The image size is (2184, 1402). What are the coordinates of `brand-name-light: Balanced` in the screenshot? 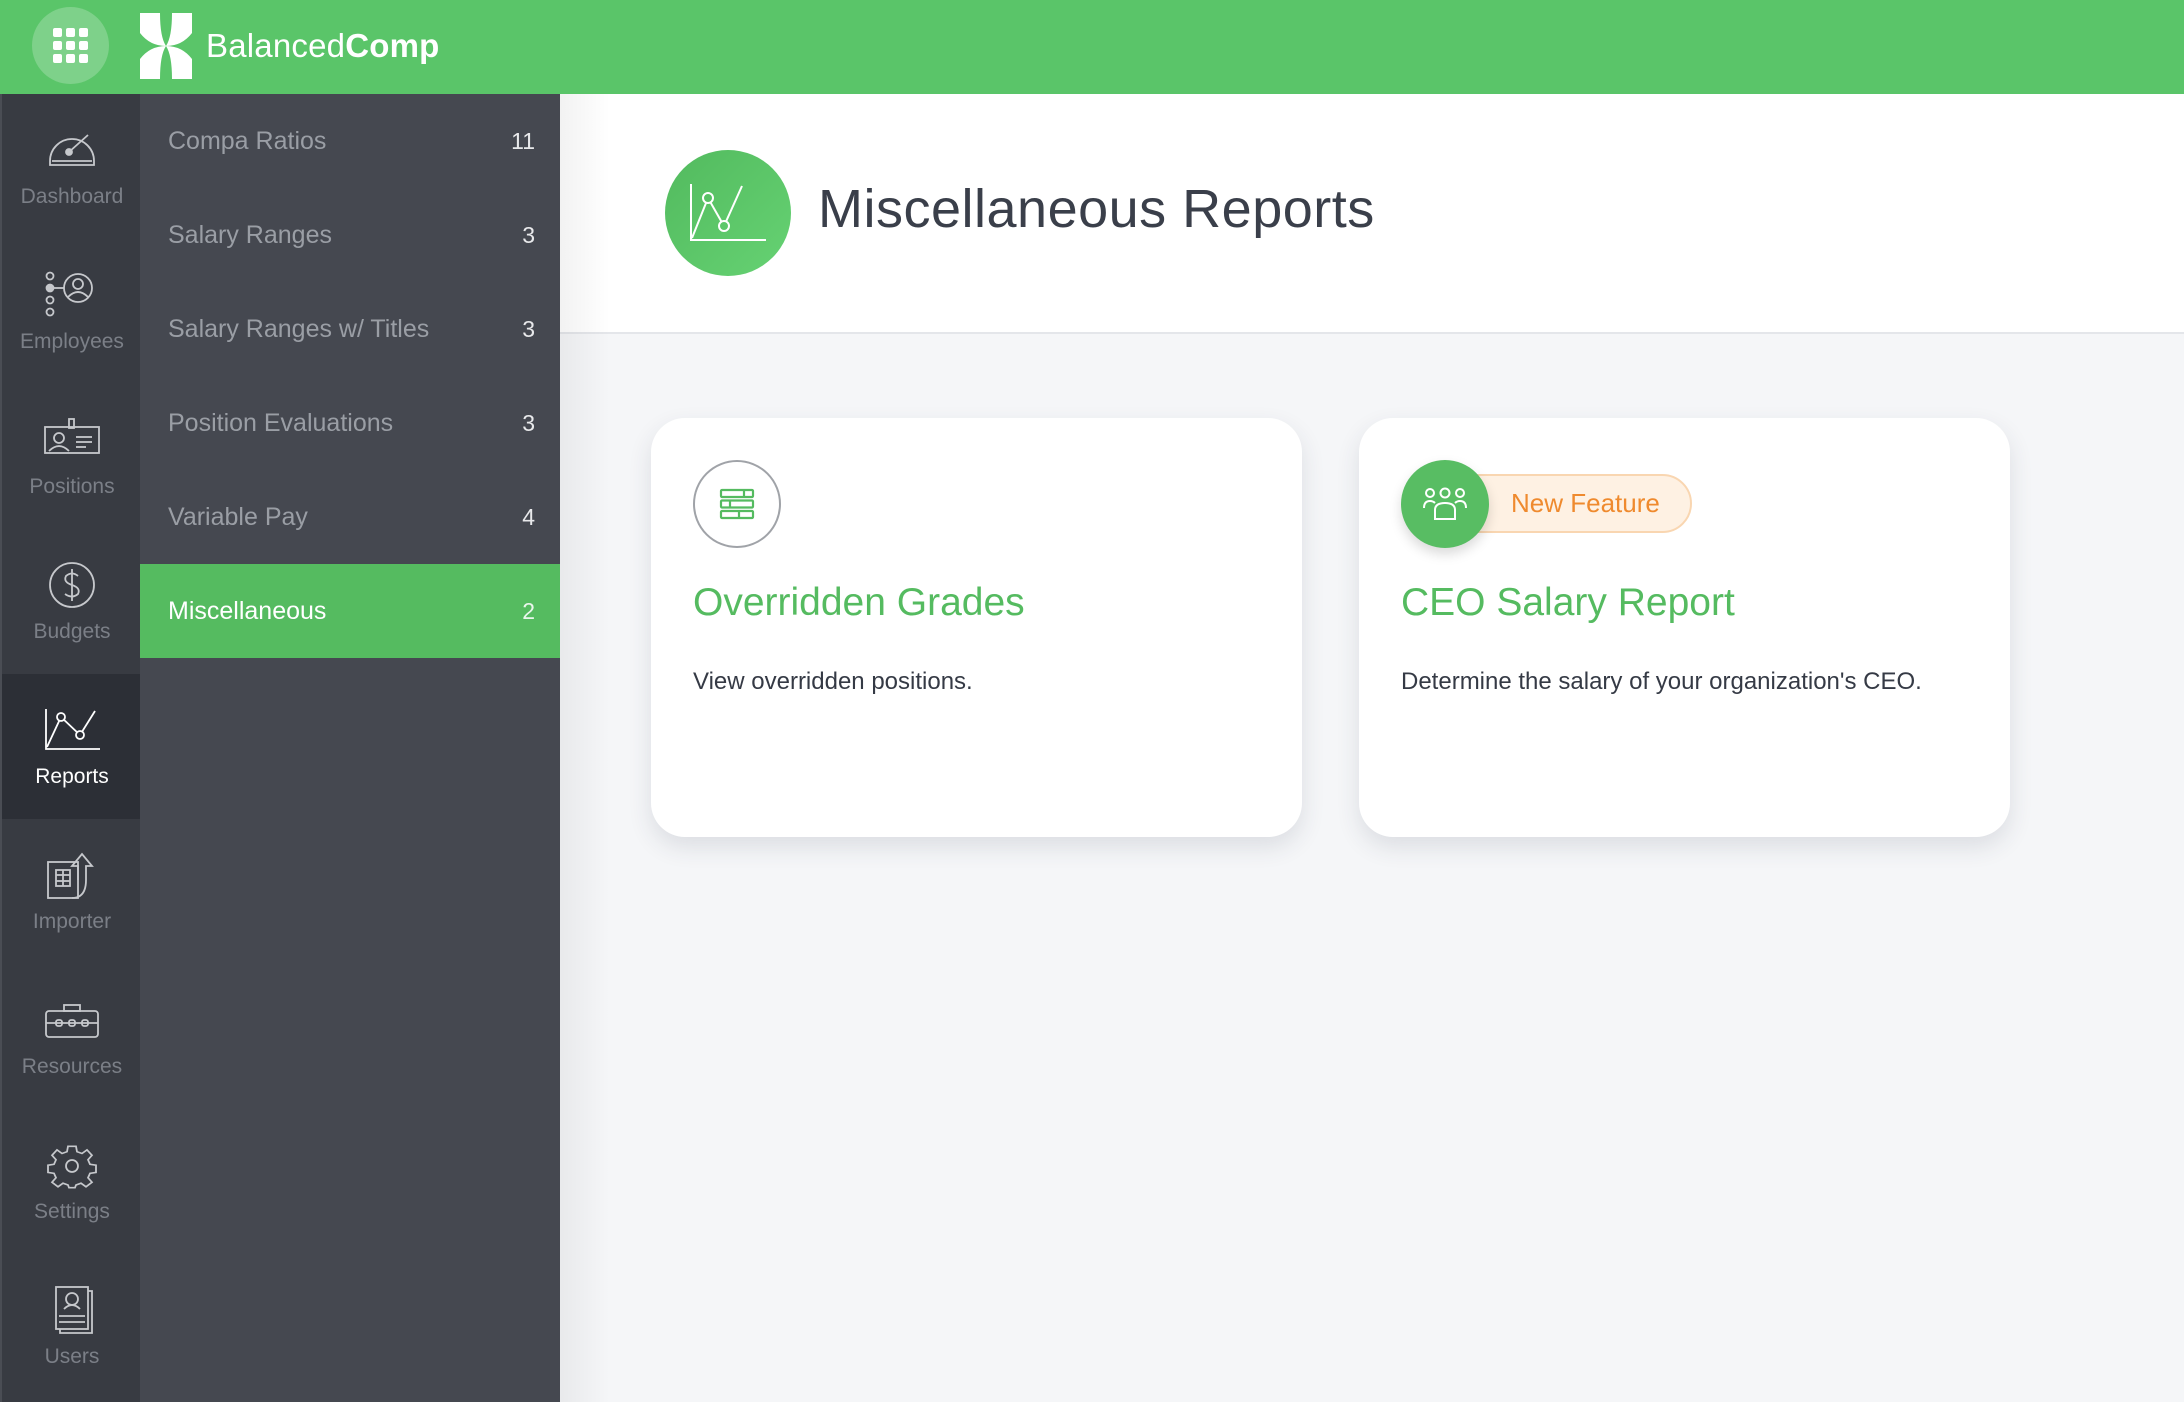 It's located at (276, 45).